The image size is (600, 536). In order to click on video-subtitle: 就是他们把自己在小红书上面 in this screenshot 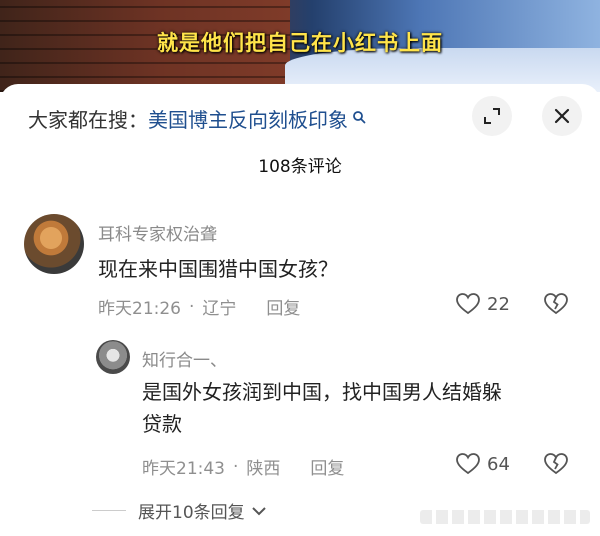, I will do `click(300, 43)`.